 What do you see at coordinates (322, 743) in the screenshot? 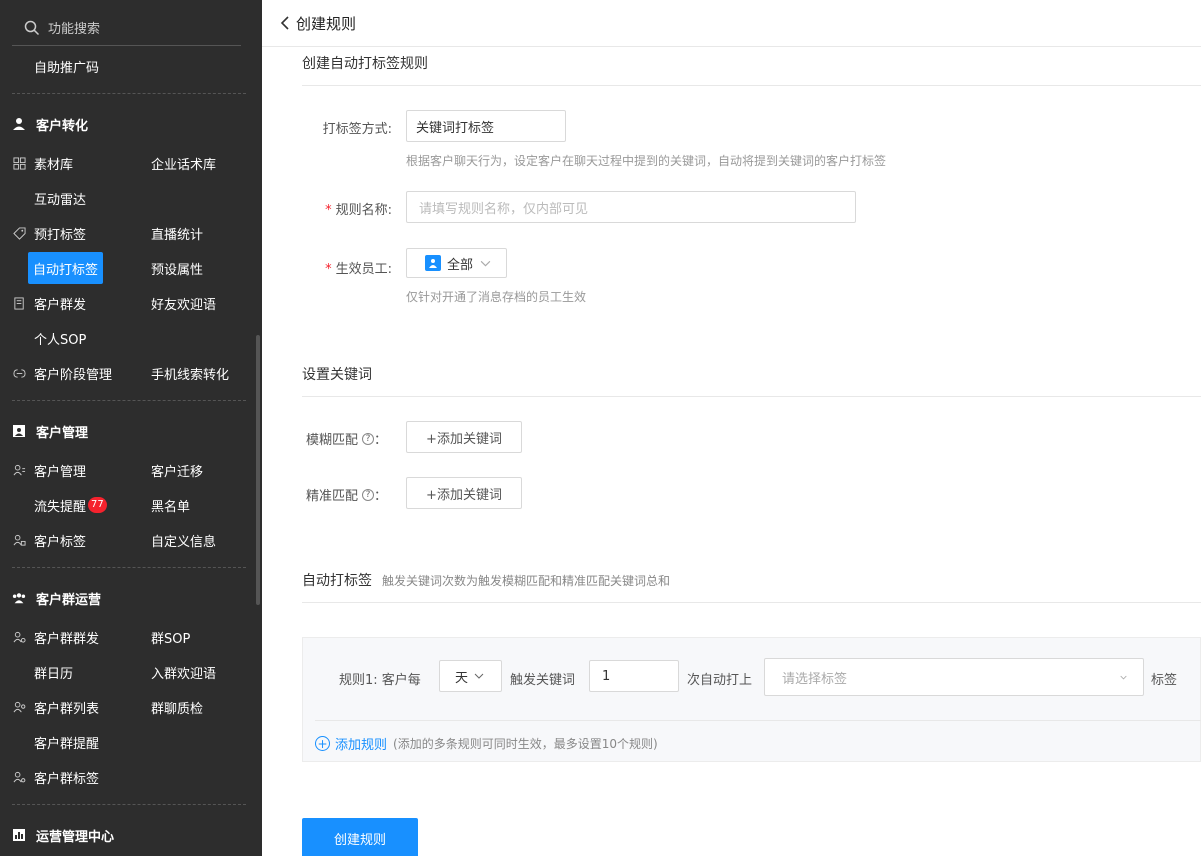
I see `add-circle-icon: +` at bounding box center [322, 743].